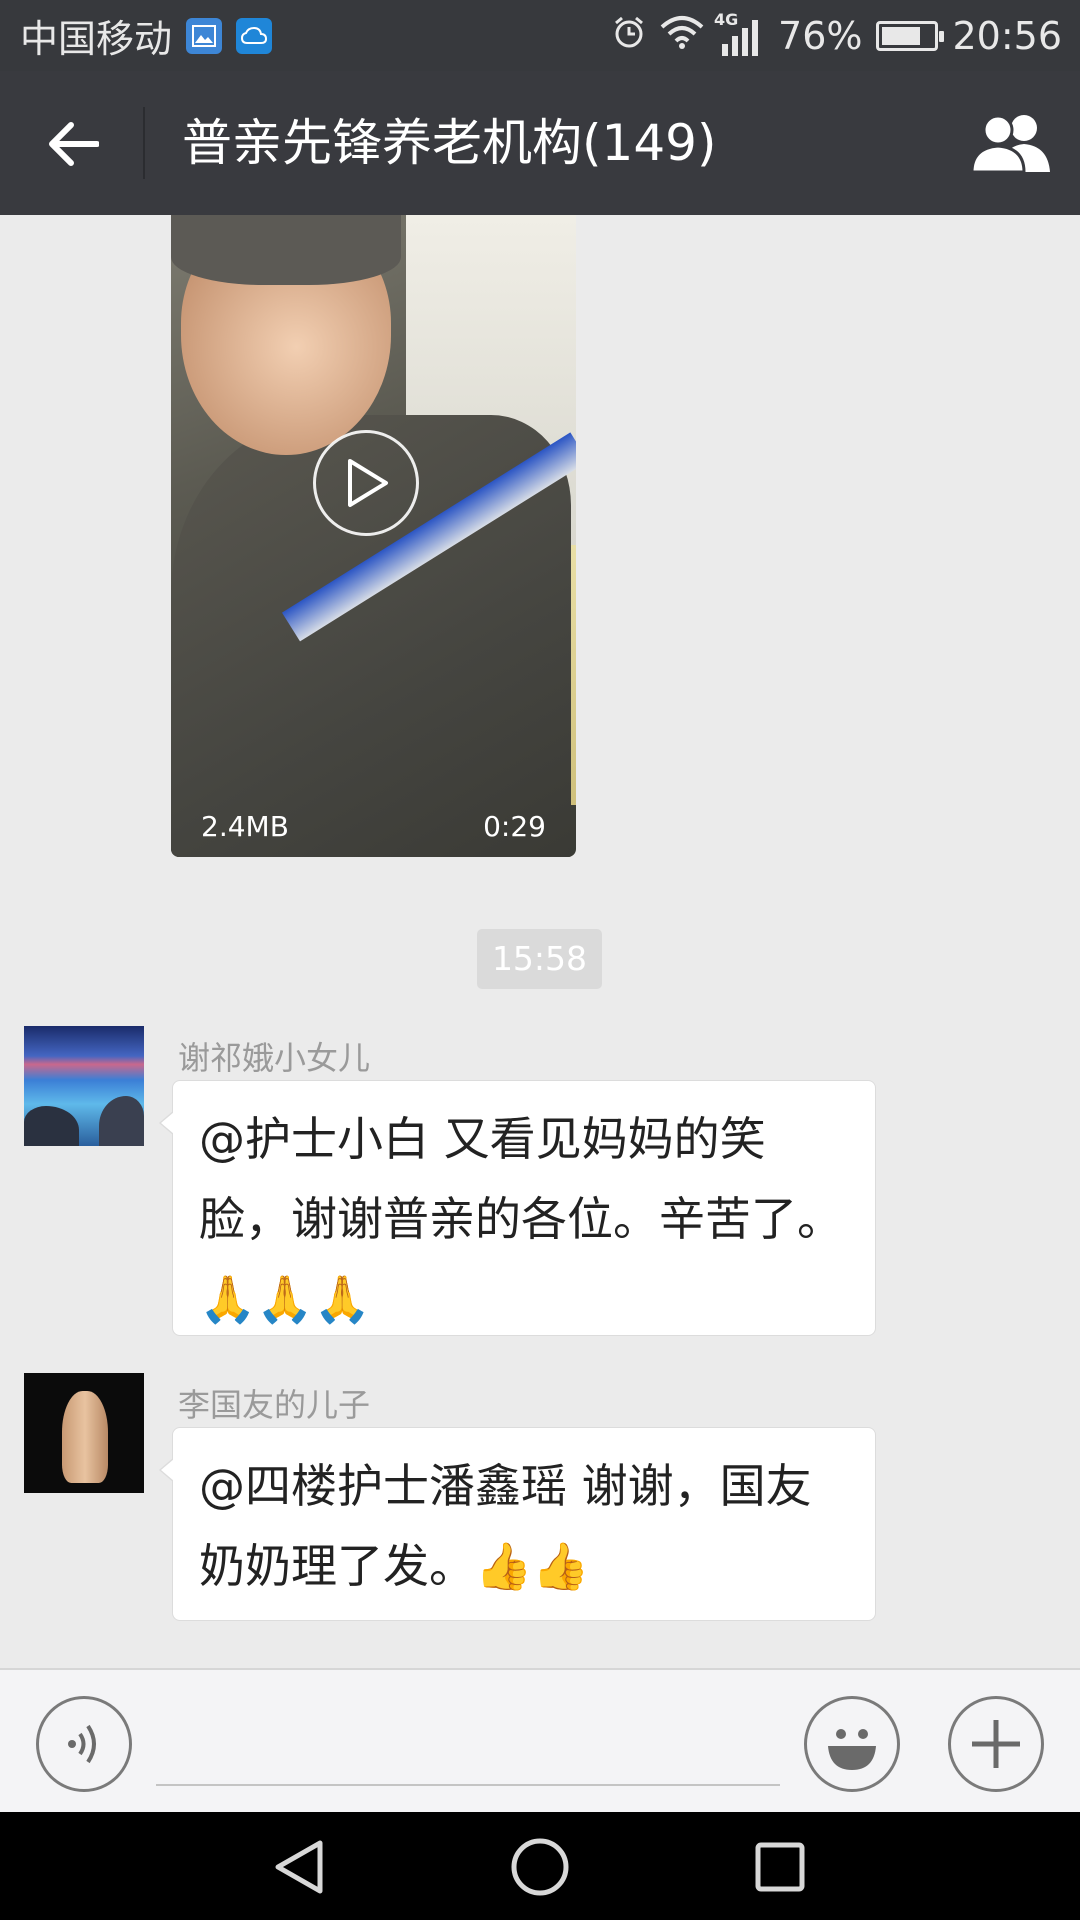  I want to click on alarm-icon, so click(629, 36).